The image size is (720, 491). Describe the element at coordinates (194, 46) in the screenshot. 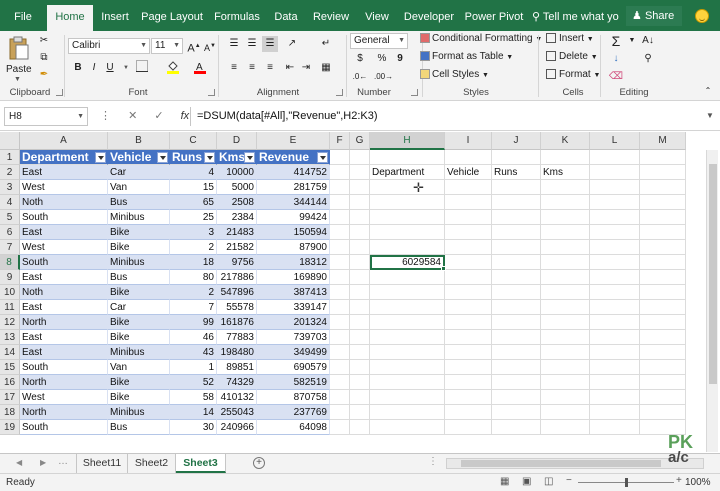

I see `increase-font-icon: A▲` at that location.